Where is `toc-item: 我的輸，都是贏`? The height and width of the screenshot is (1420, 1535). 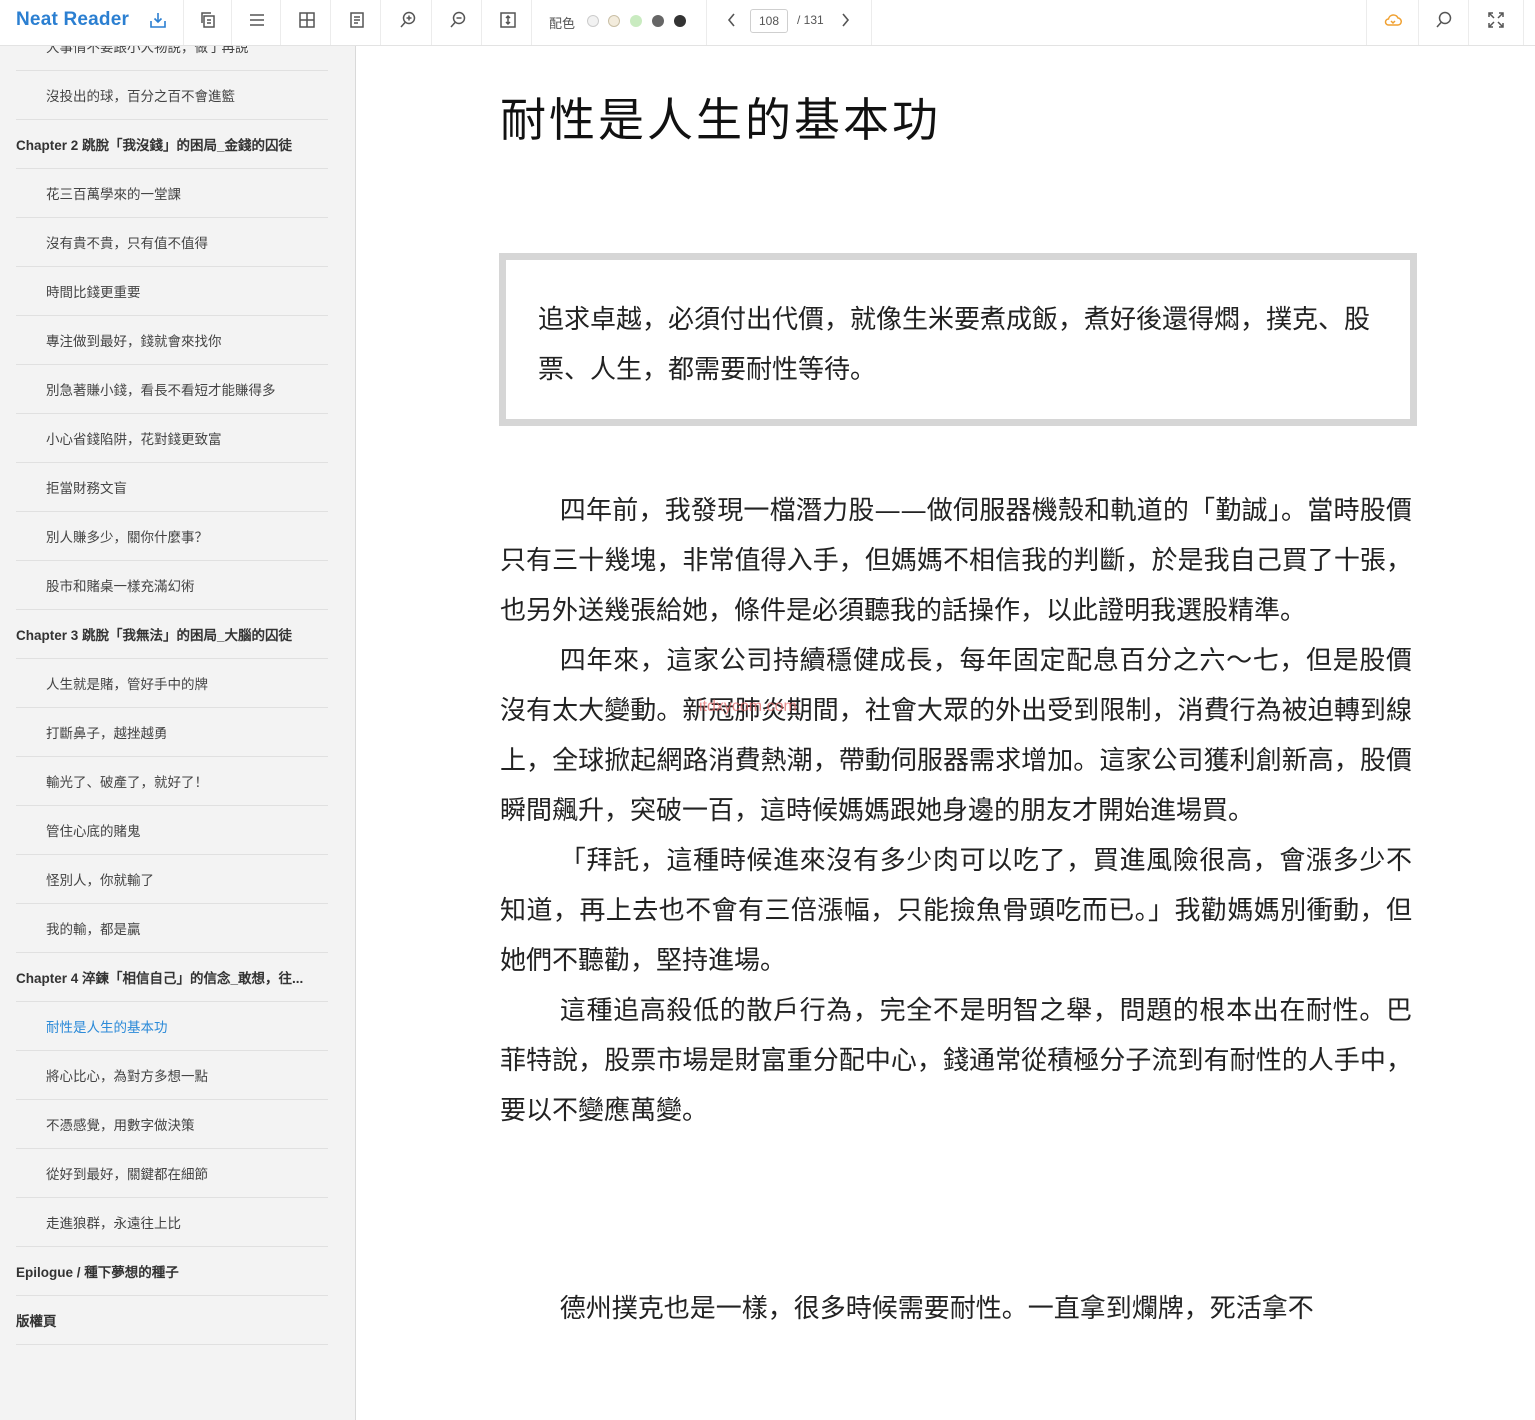
toc-item: 我的輸，都是贏 is located at coordinates (172, 928).